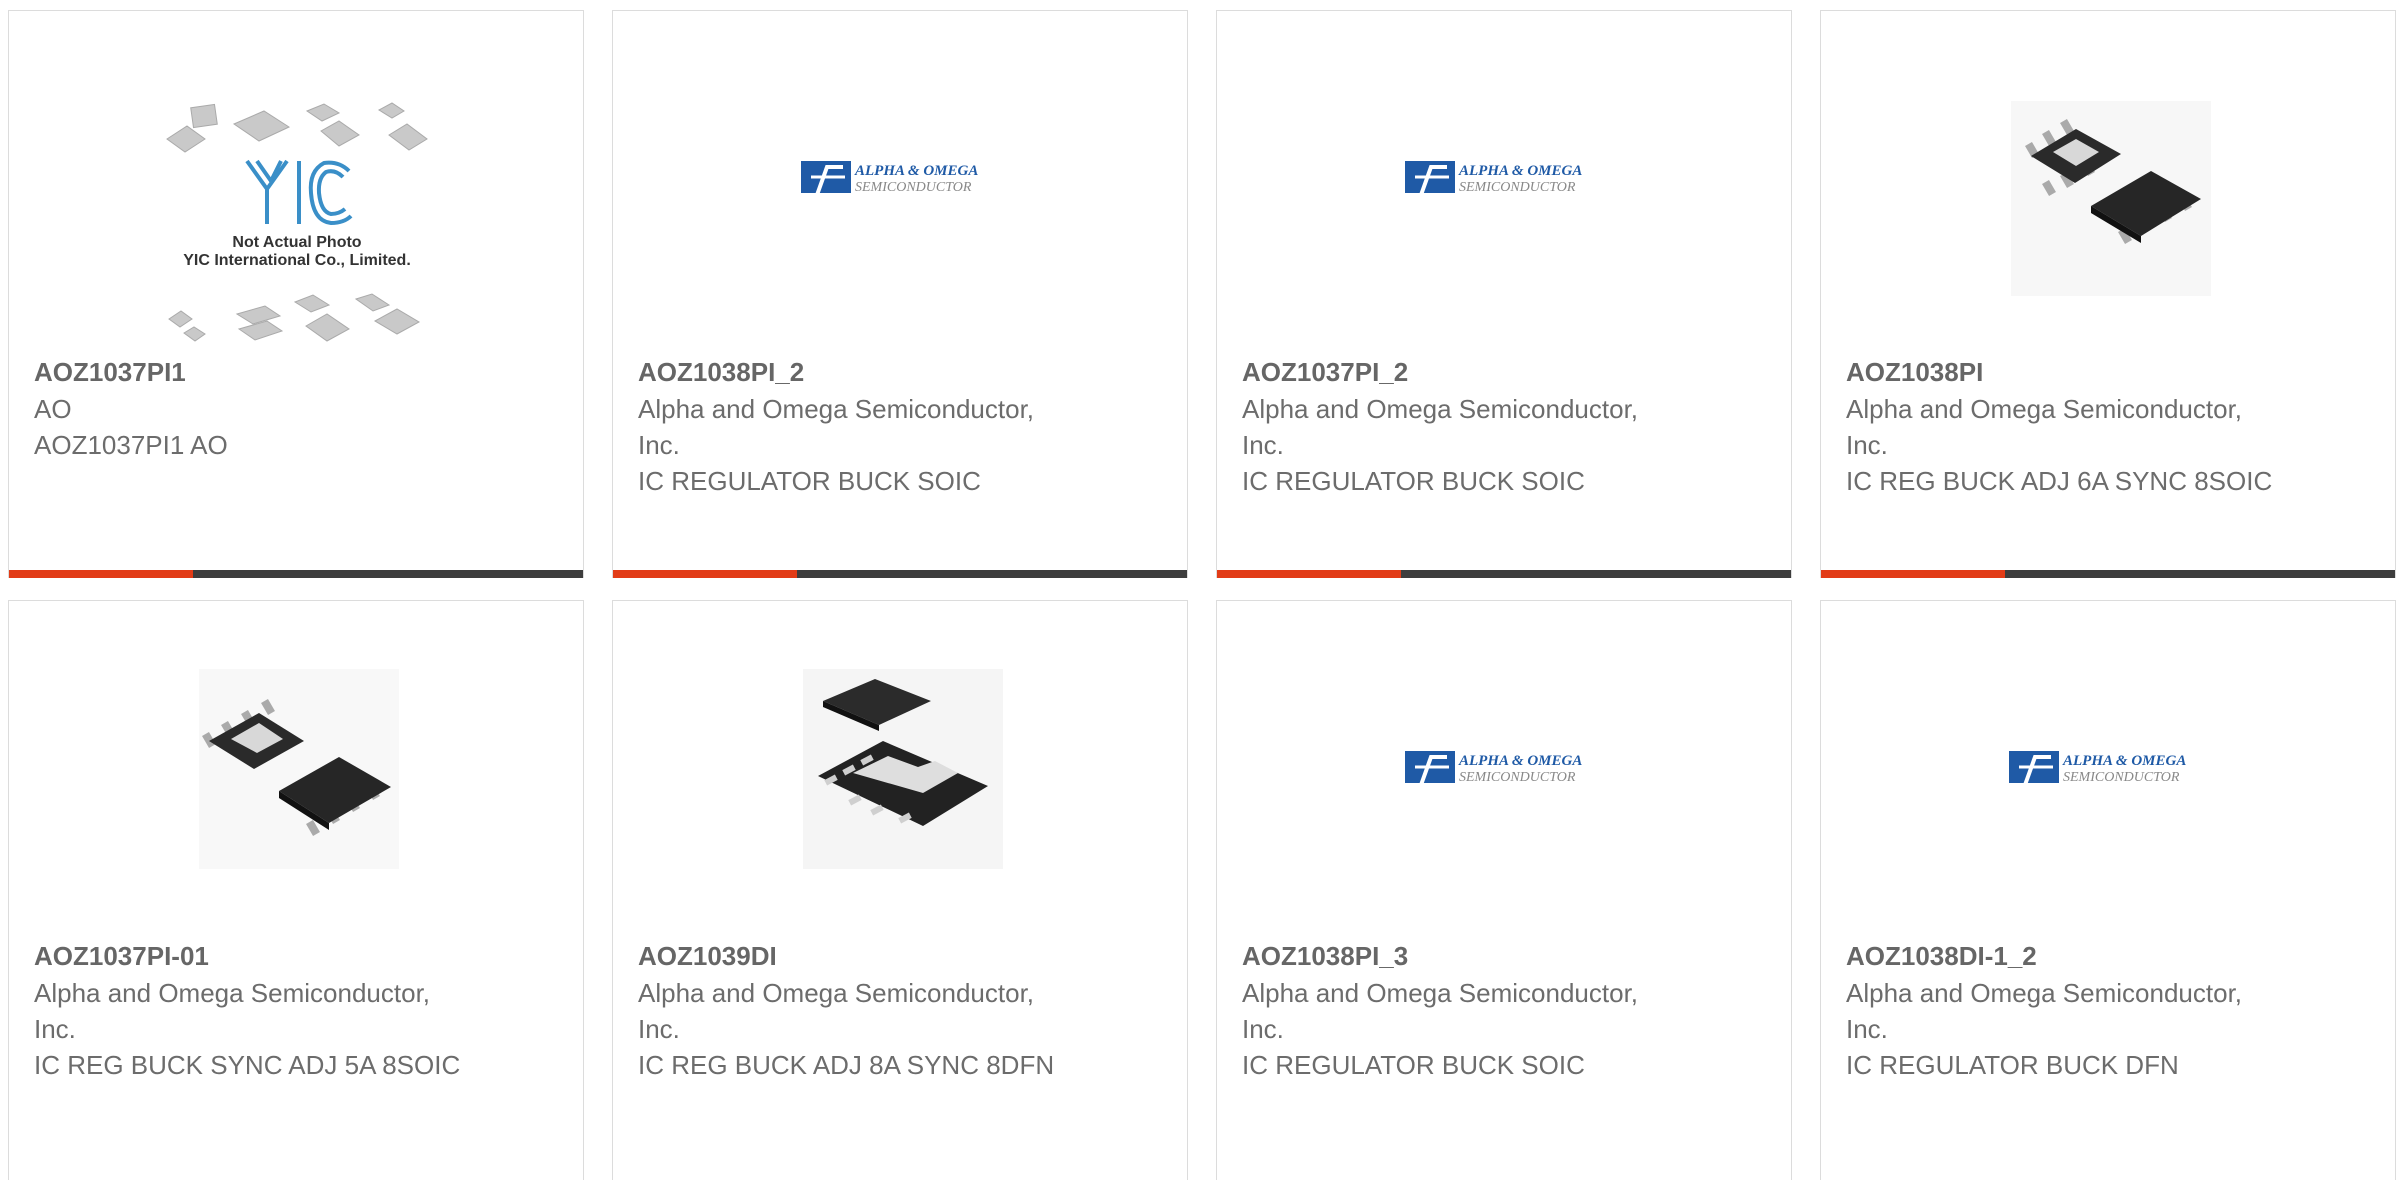 This screenshot has height=1180, width=2400. What do you see at coordinates (297, 260) in the screenshot?
I see `placeholder-line2: YIC International Co., Limited.` at bounding box center [297, 260].